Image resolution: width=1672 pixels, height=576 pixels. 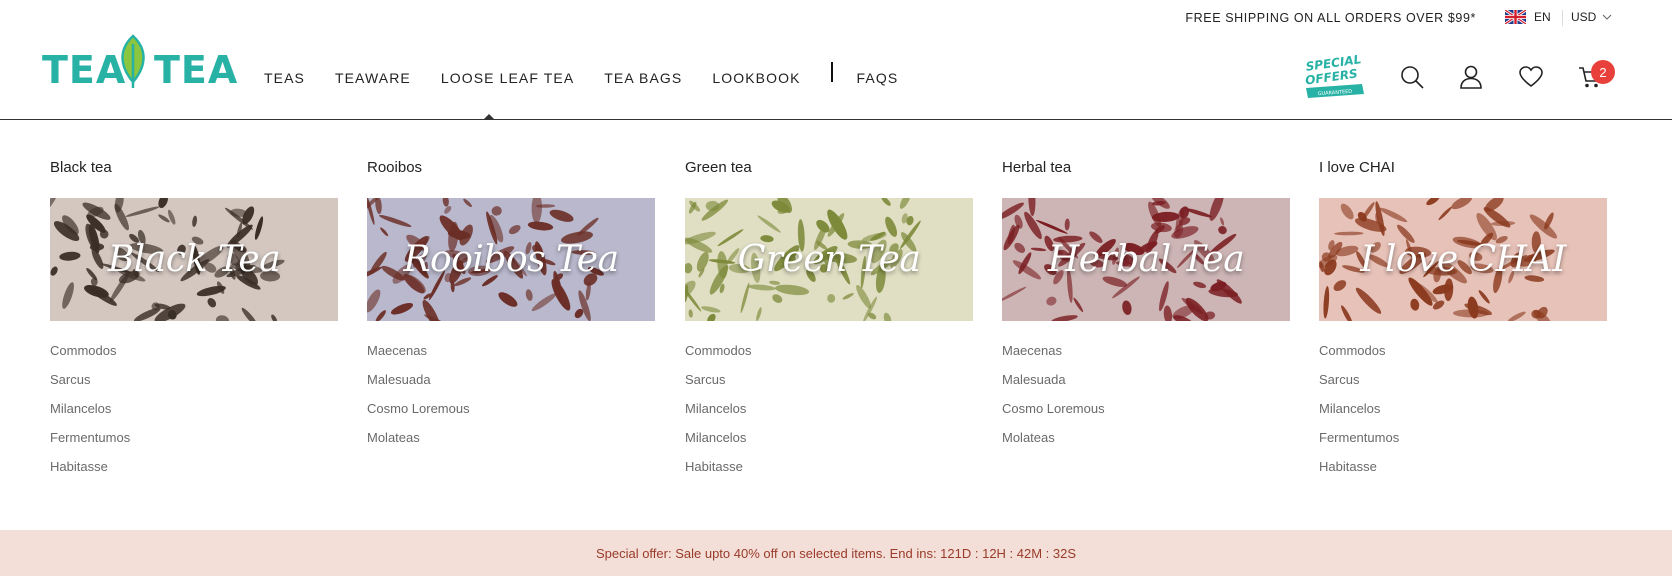 What do you see at coordinates (1330, 18) in the screenshot?
I see `free-shipping-notice: FREE SHIPPING ON ALL ORDERS OVER $99*` at bounding box center [1330, 18].